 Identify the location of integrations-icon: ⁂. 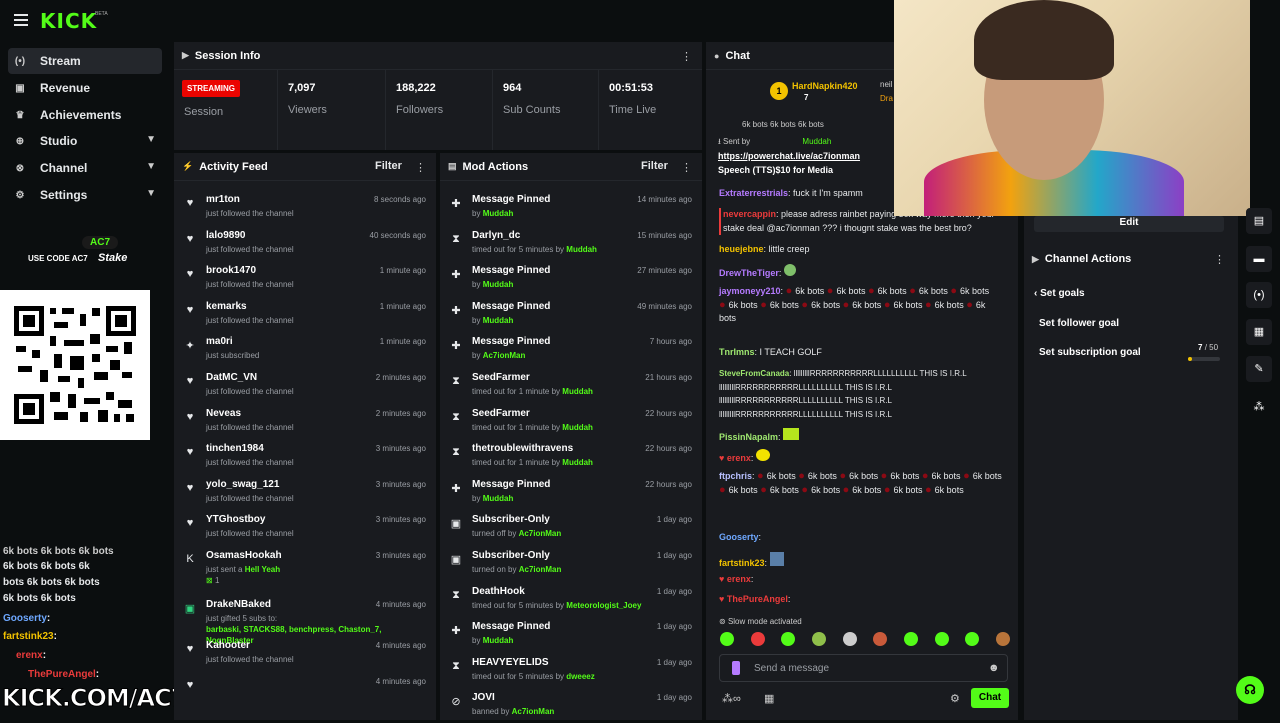
(1259, 407).